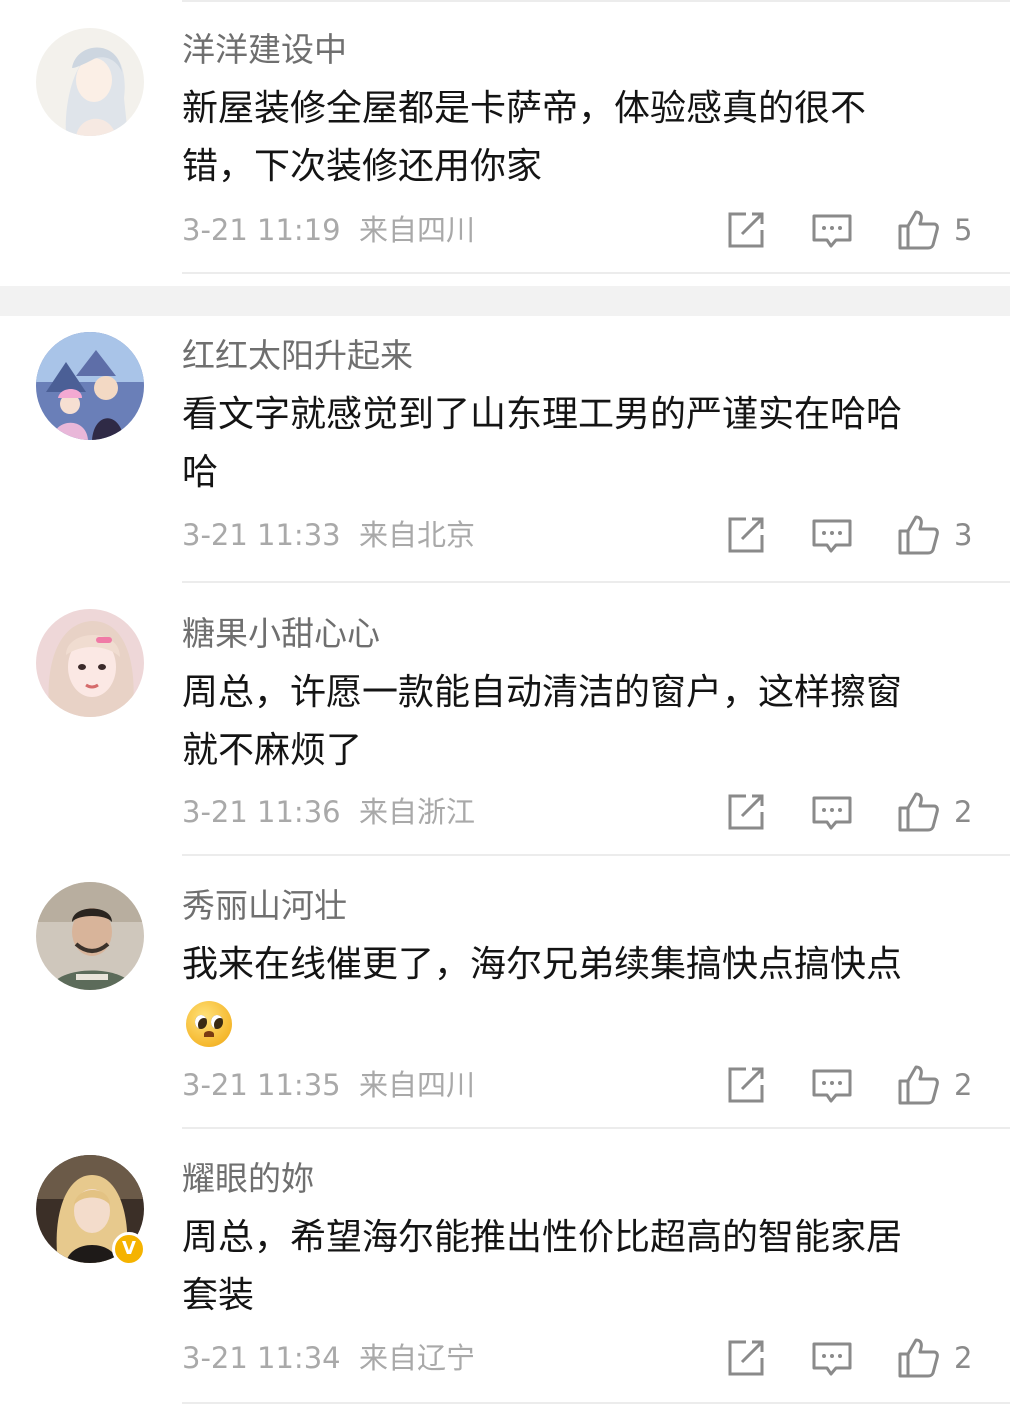 This screenshot has width=1010, height=1416. Describe the element at coordinates (582, 722) in the screenshot. I see `comment-text: 周总，许愿一款能自动清洁的窗户，这样擦窗 就不麻烦了` at that location.